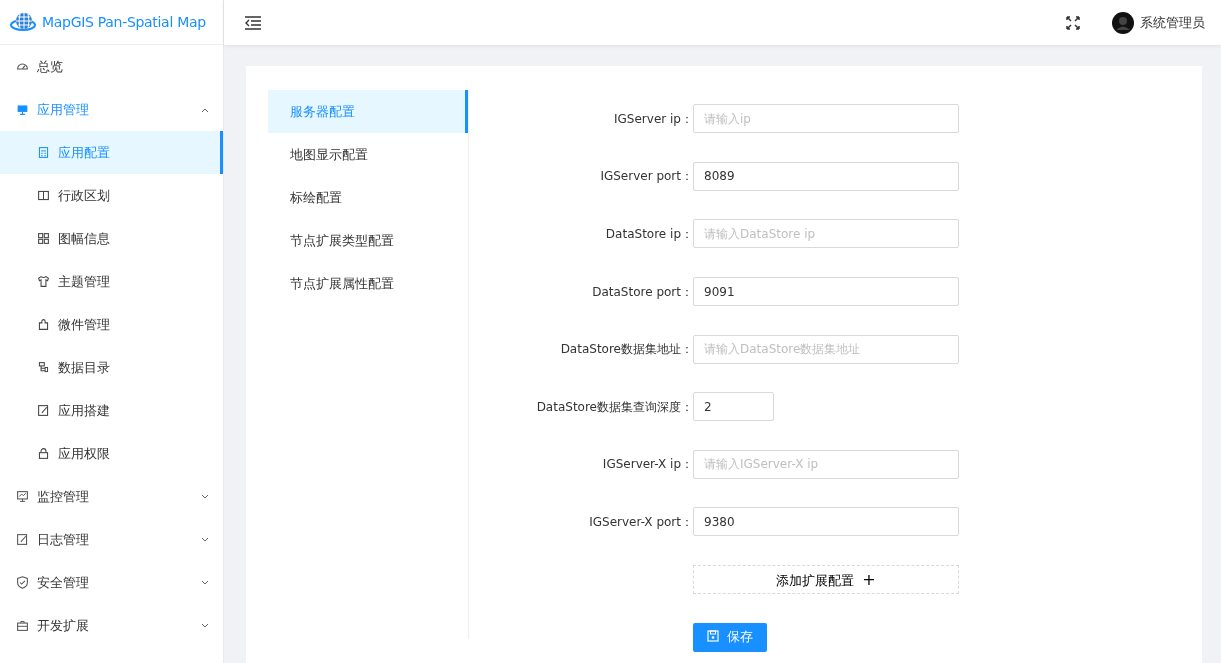  What do you see at coordinates (653, 119) in the screenshot?
I see `field-label: IGServer ip：` at bounding box center [653, 119].